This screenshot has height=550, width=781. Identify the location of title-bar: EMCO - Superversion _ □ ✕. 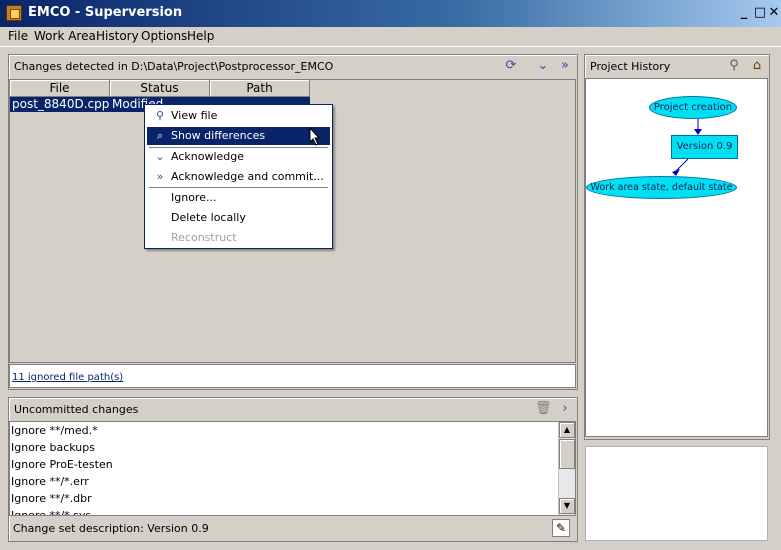
(390, 13).